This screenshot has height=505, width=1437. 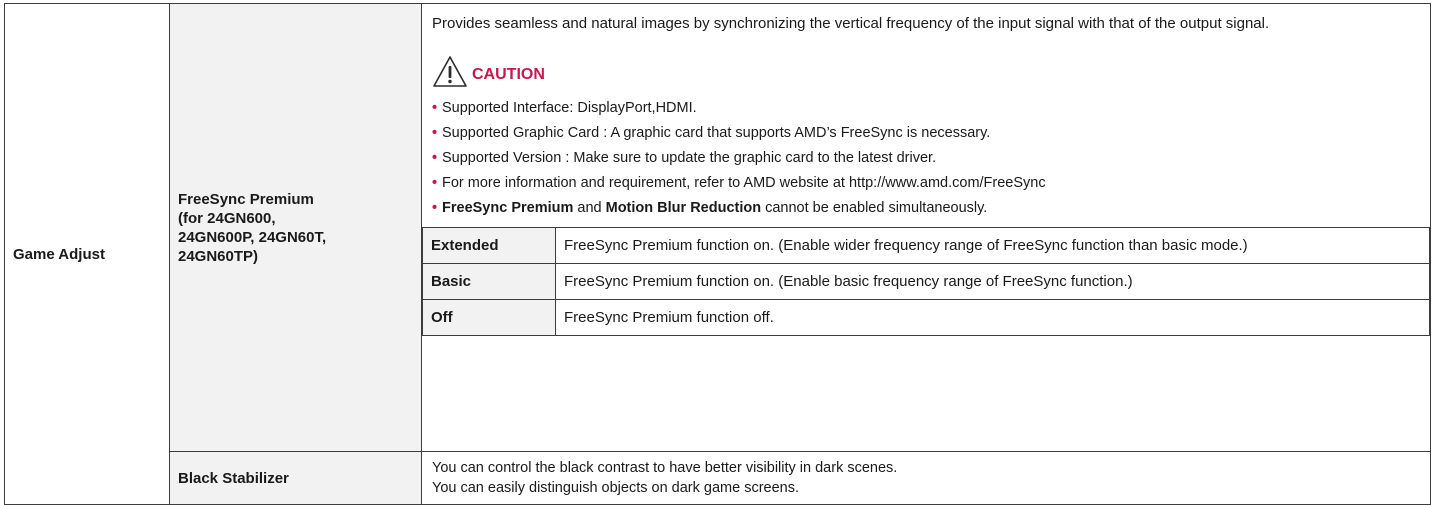 I want to click on caution-header: CAUTION, so click(x=926, y=72).